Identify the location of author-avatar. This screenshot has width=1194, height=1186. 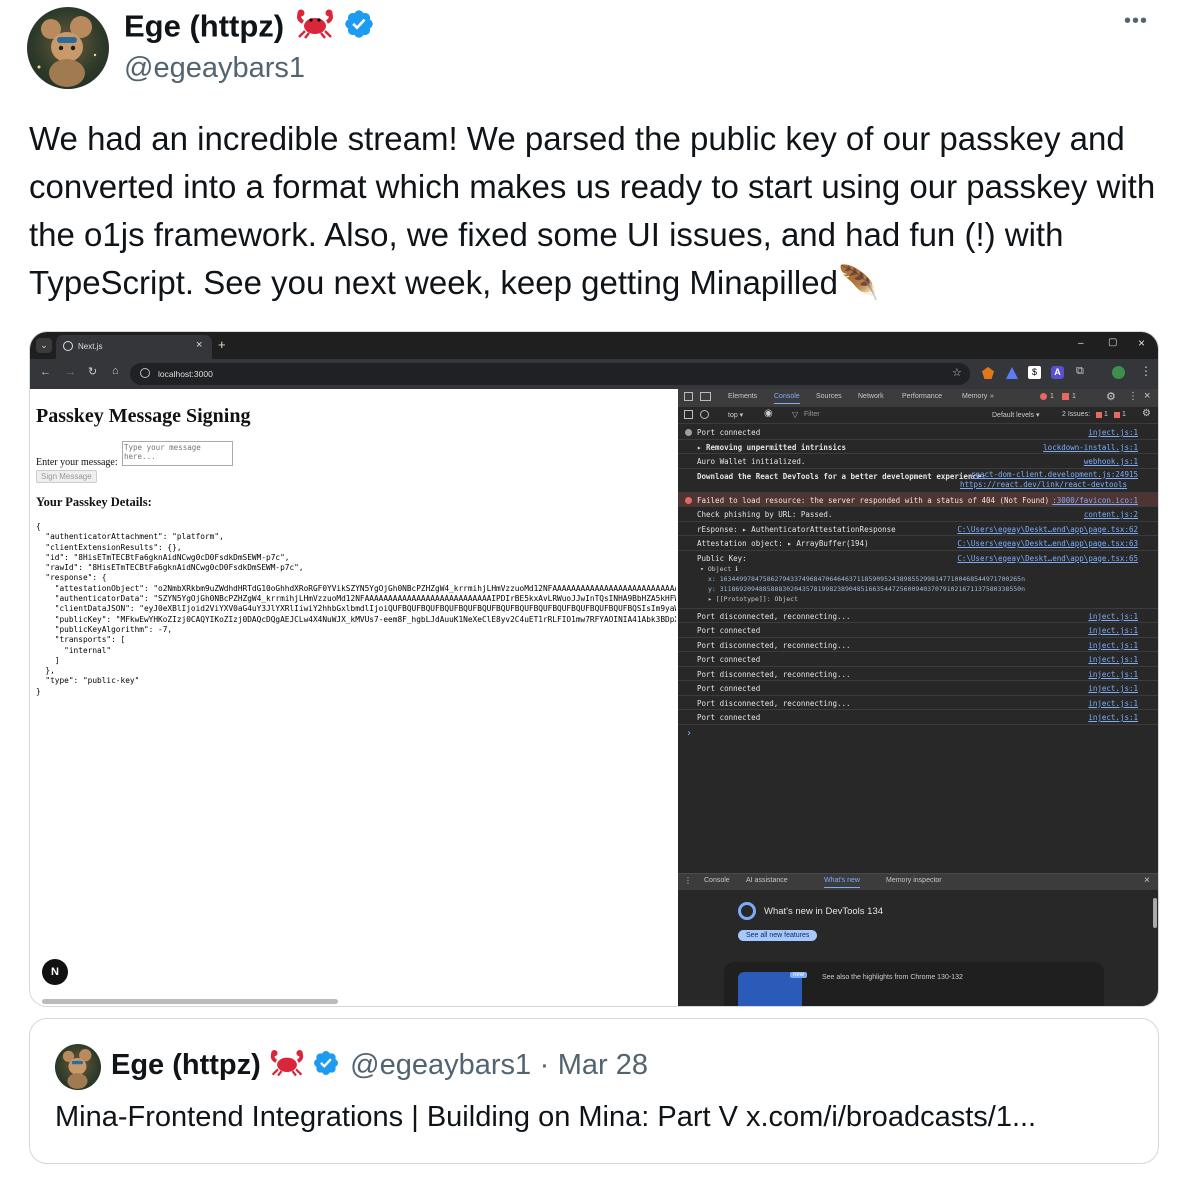
(68, 48).